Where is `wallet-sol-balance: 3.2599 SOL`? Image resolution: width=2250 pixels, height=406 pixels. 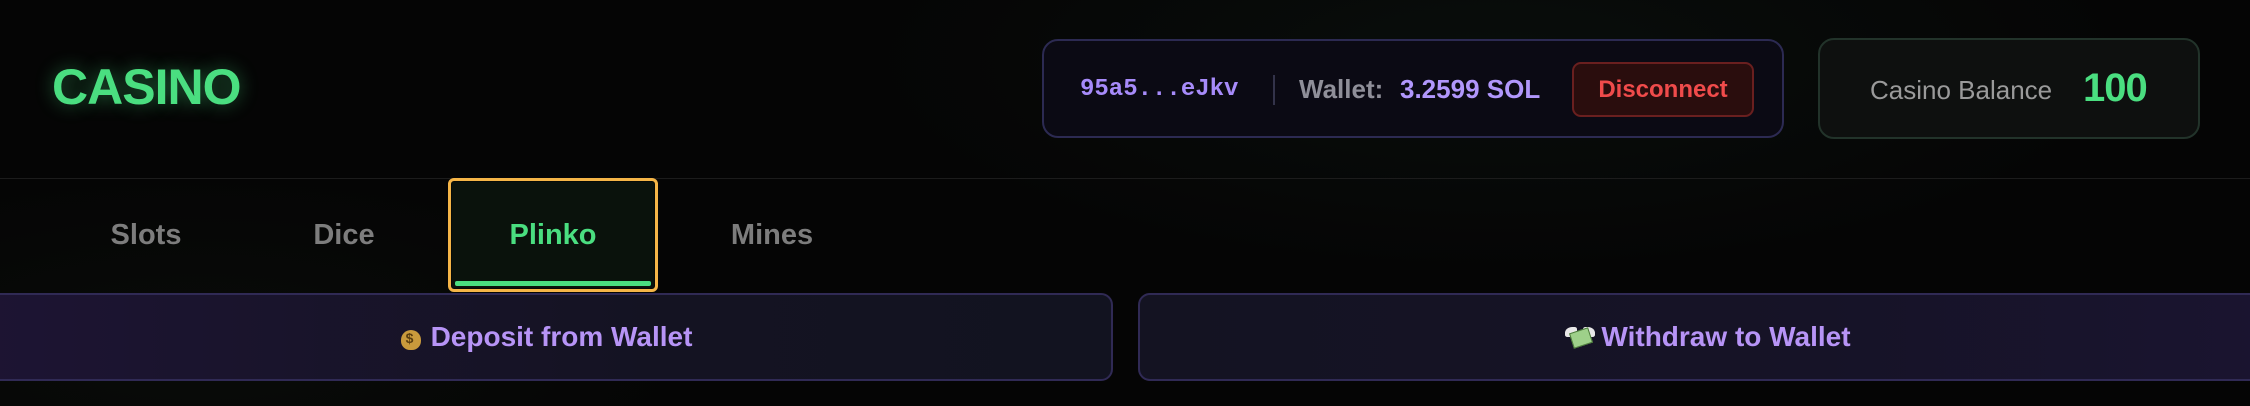 wallet-sol-balance: 3.2599 SOL is located at coordinates (1470, 89).